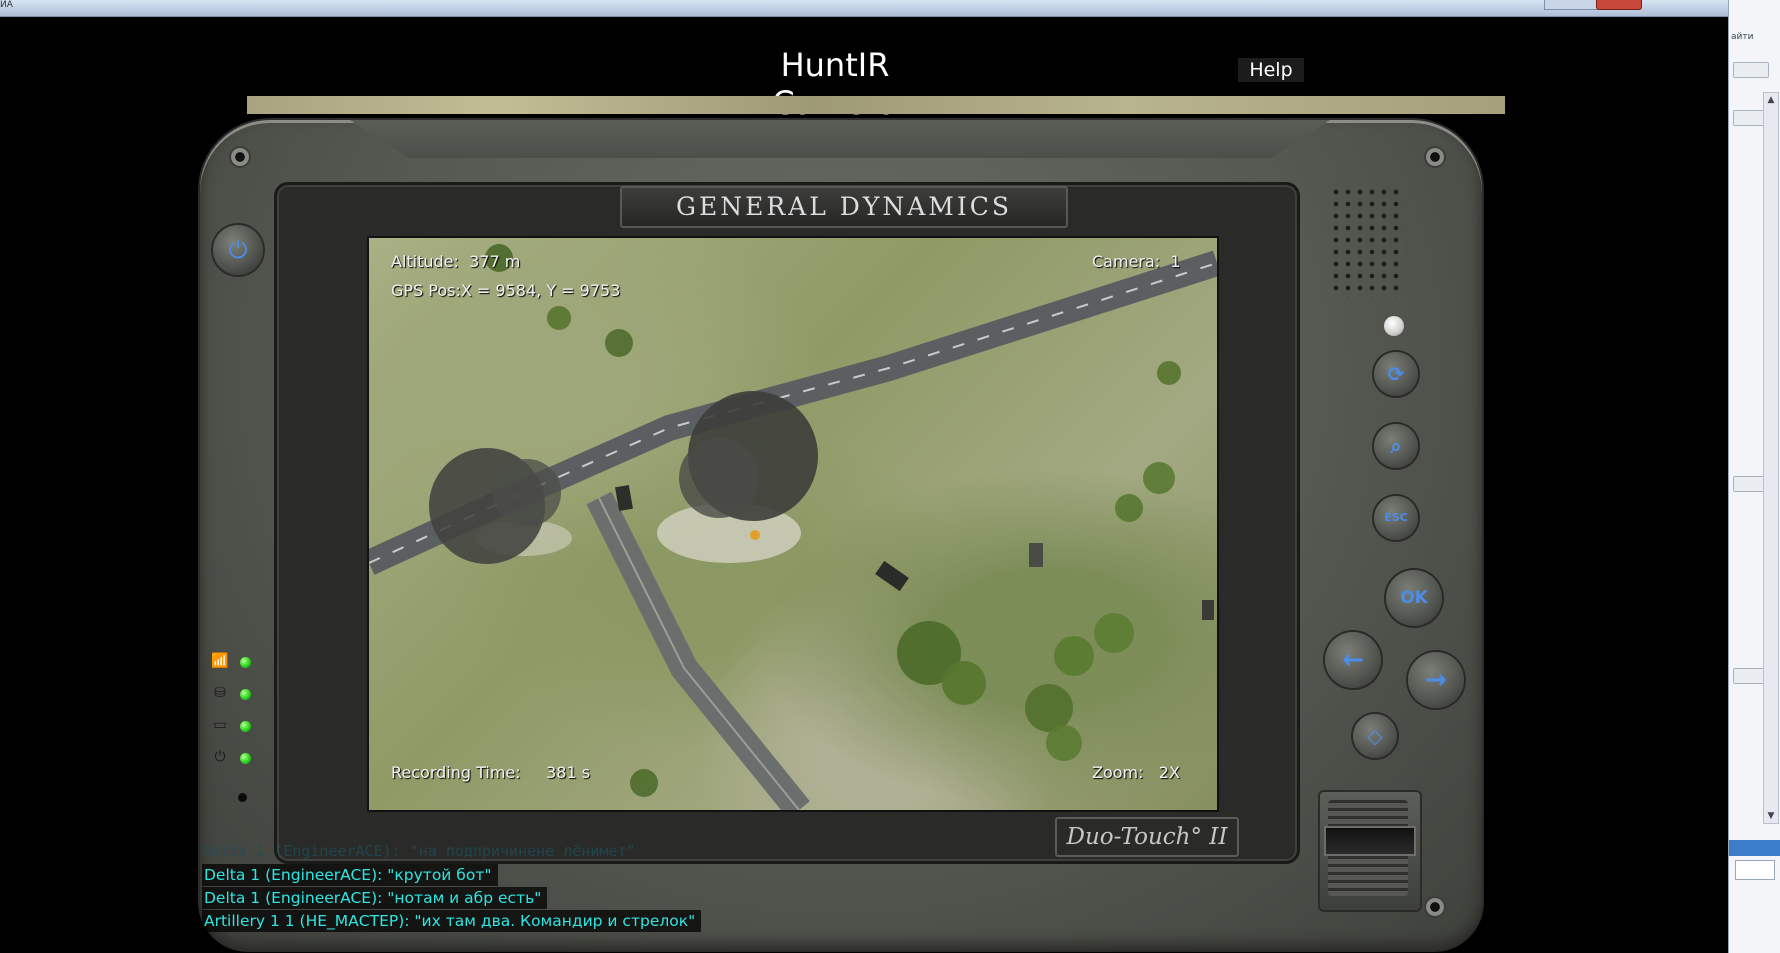 The height and width of the screenshot is (953, 1780). Describe the element at coordinates (1571, 5) in the screenshot. I see `window-minmax-buttons` at that location.